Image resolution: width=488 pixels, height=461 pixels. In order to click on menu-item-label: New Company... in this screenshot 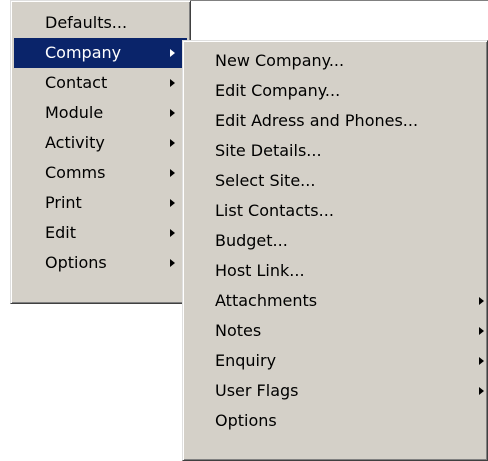, I will do `click(280, 60)`.